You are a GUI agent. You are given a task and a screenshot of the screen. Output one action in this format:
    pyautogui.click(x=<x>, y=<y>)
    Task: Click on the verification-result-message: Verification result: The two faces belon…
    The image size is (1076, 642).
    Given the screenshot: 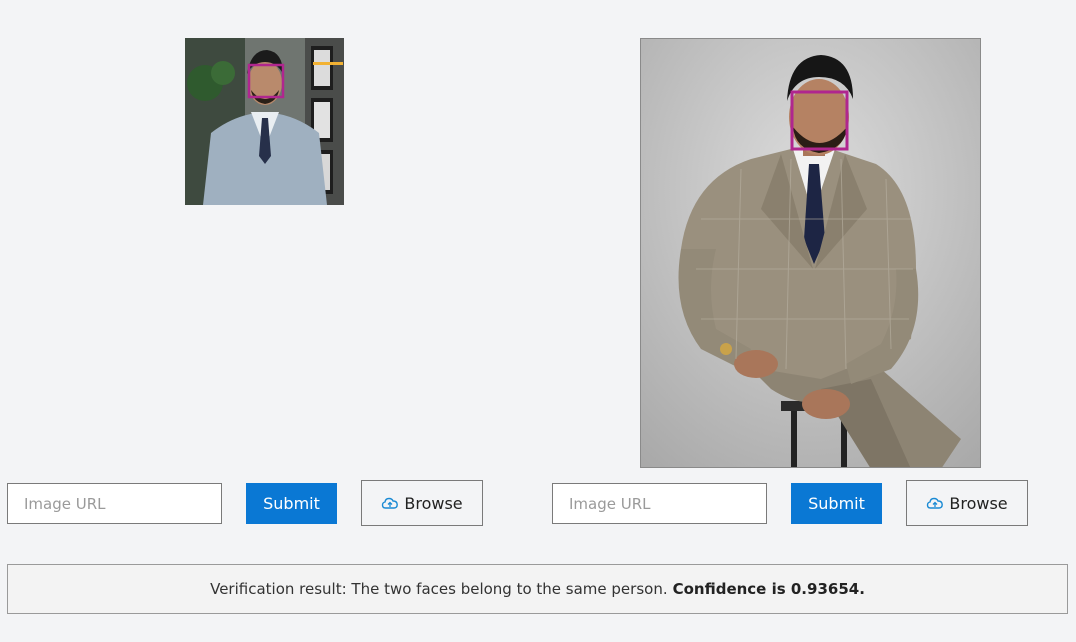 What is the action you would take?
    pyautogui.click(x=439, y=589)
    